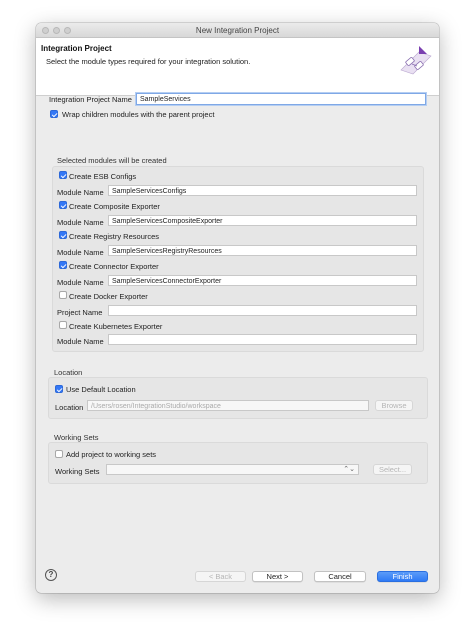  I want to click on connector-exporter-module-name-input: SampleServicesConnectorExporter, so click(262, 280).